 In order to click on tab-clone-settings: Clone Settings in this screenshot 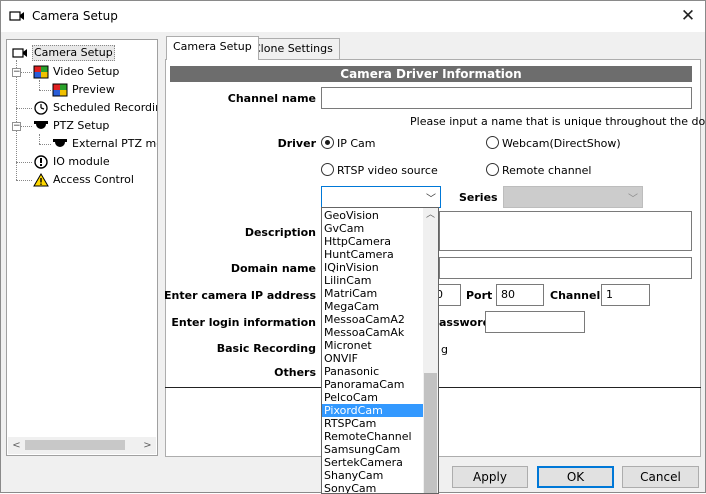, I will do `click(293, 49)`.